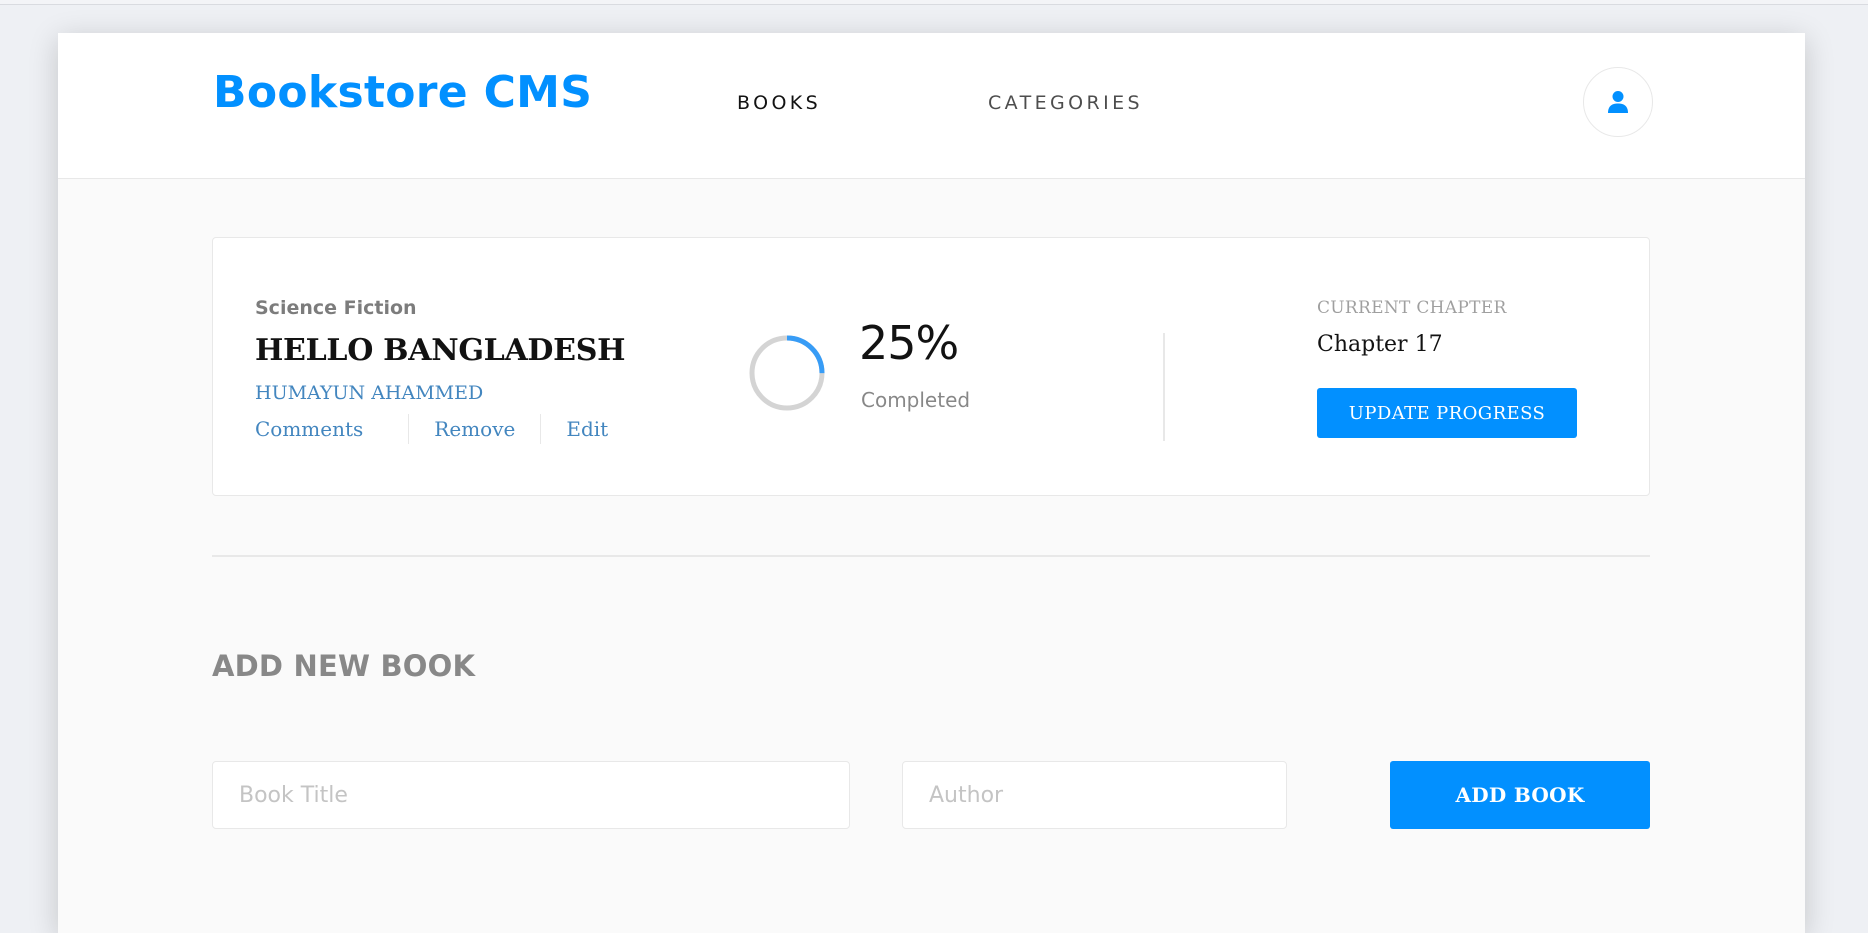 The image size is (1868, 933). What do you see at coordinates (474, 429) in the screenshot?
I see `remove-button: Remove` at bounding box center [474, 429].